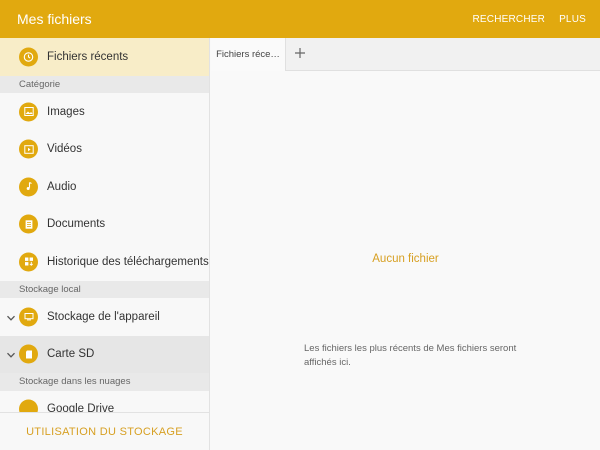 The image size is (600, 450). What do you see at coordinates (28, 317) in the screenshot?
I see `device-storage-icon` at bounding box center [28, 317].